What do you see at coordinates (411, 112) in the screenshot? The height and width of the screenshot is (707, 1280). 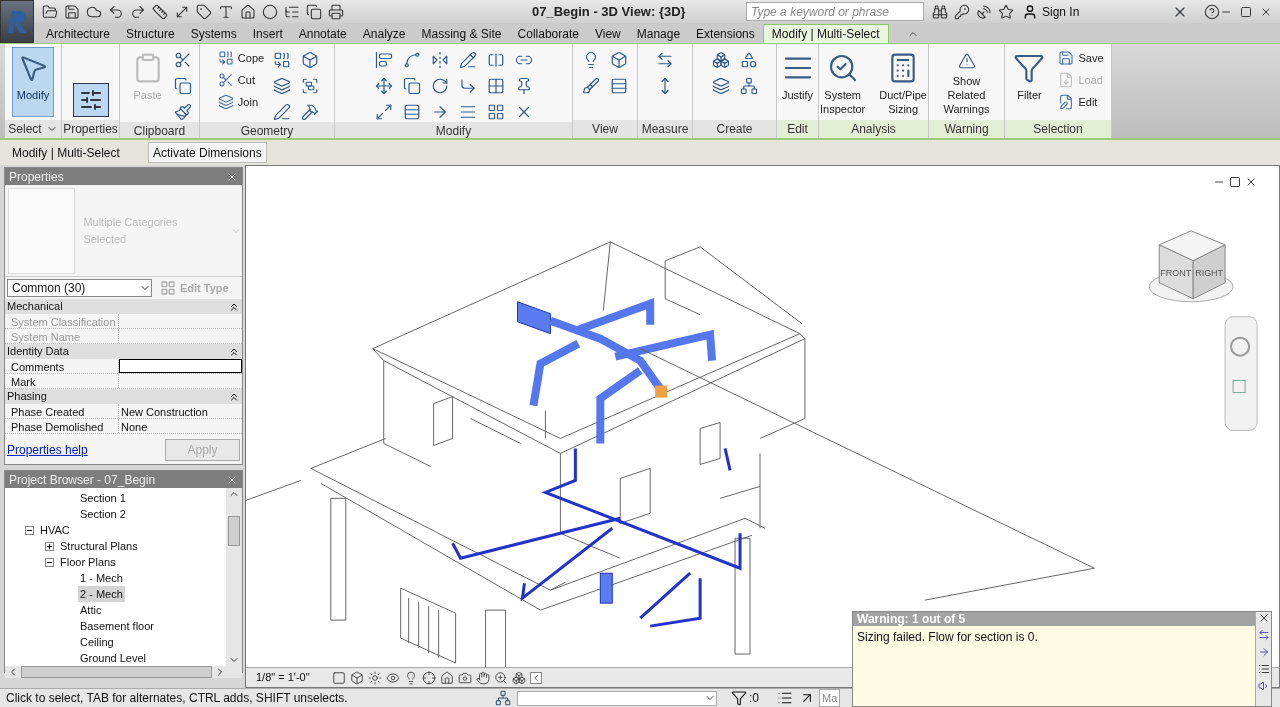 I see `rows-icon` at bounding box center [411, 112].